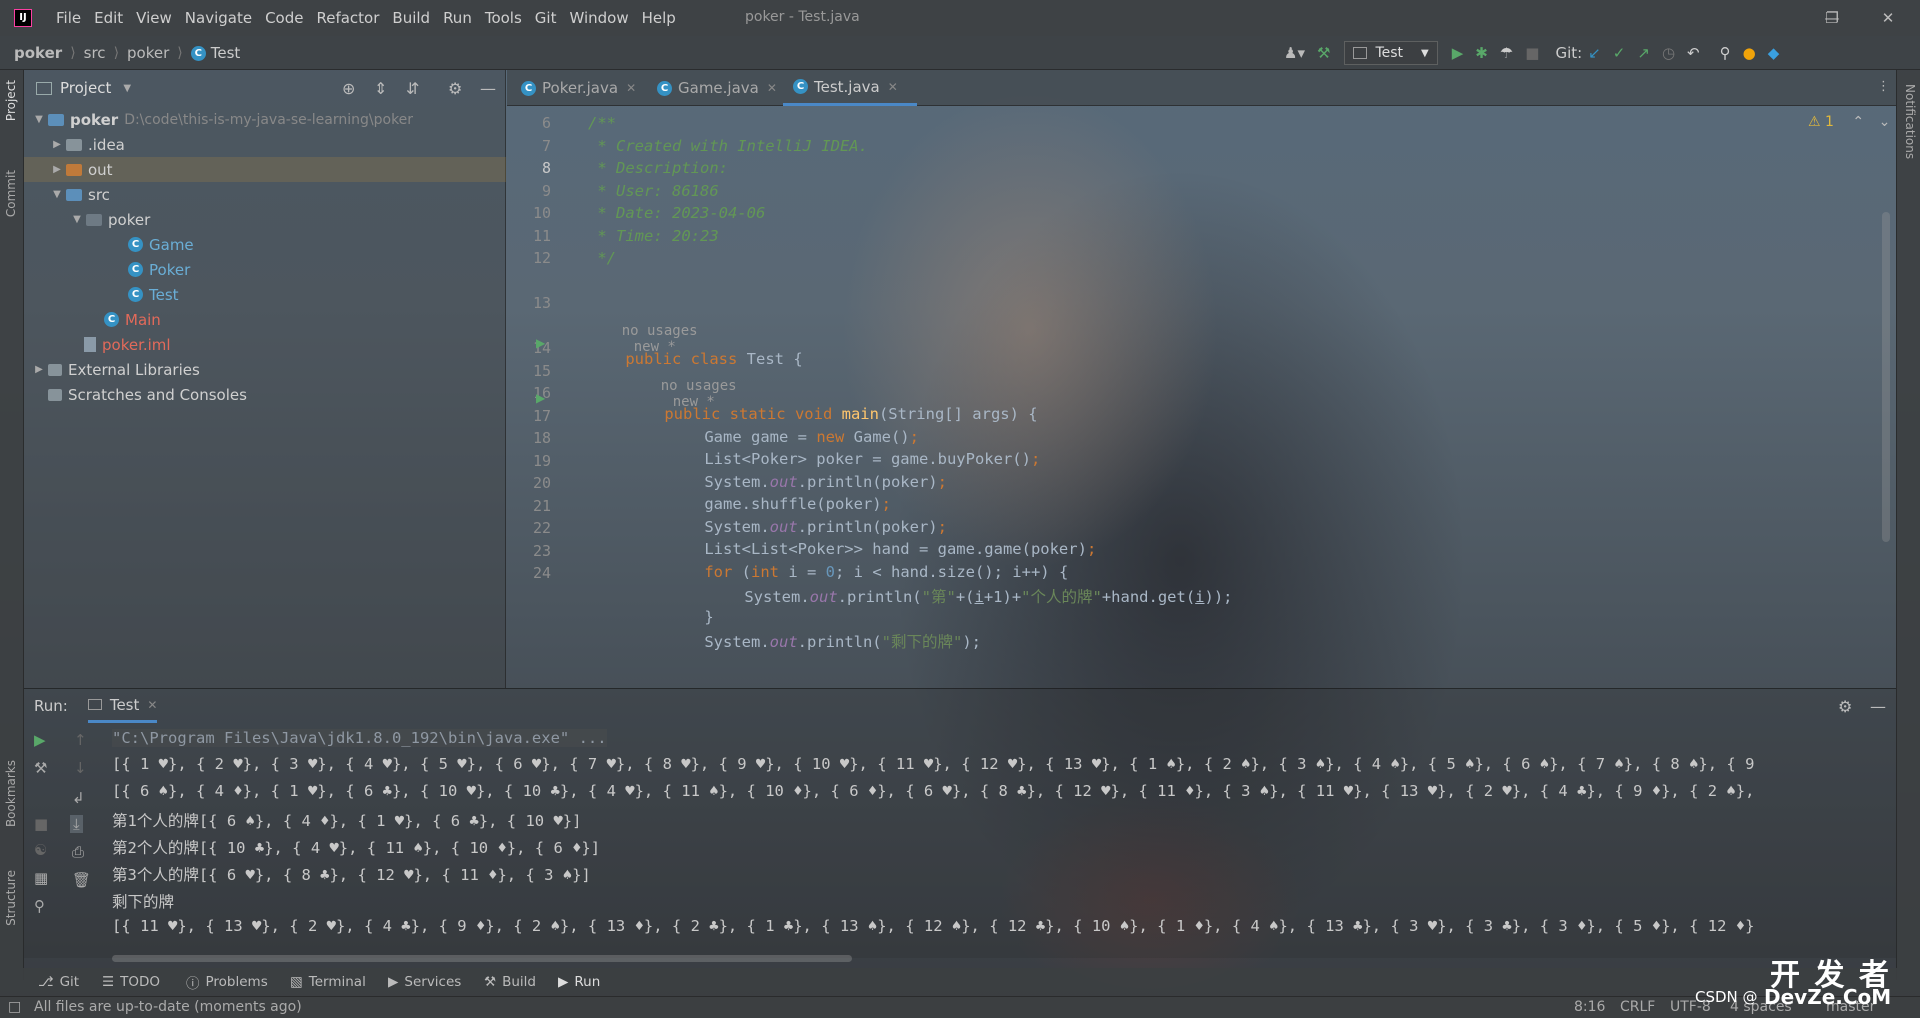 The height and width of the screenshot is (1018, 1920). What do you see at coordinates (40, 850) in the screenshot?
I see `restore-layout-icon: ☯` at bounding box center [40, 850].